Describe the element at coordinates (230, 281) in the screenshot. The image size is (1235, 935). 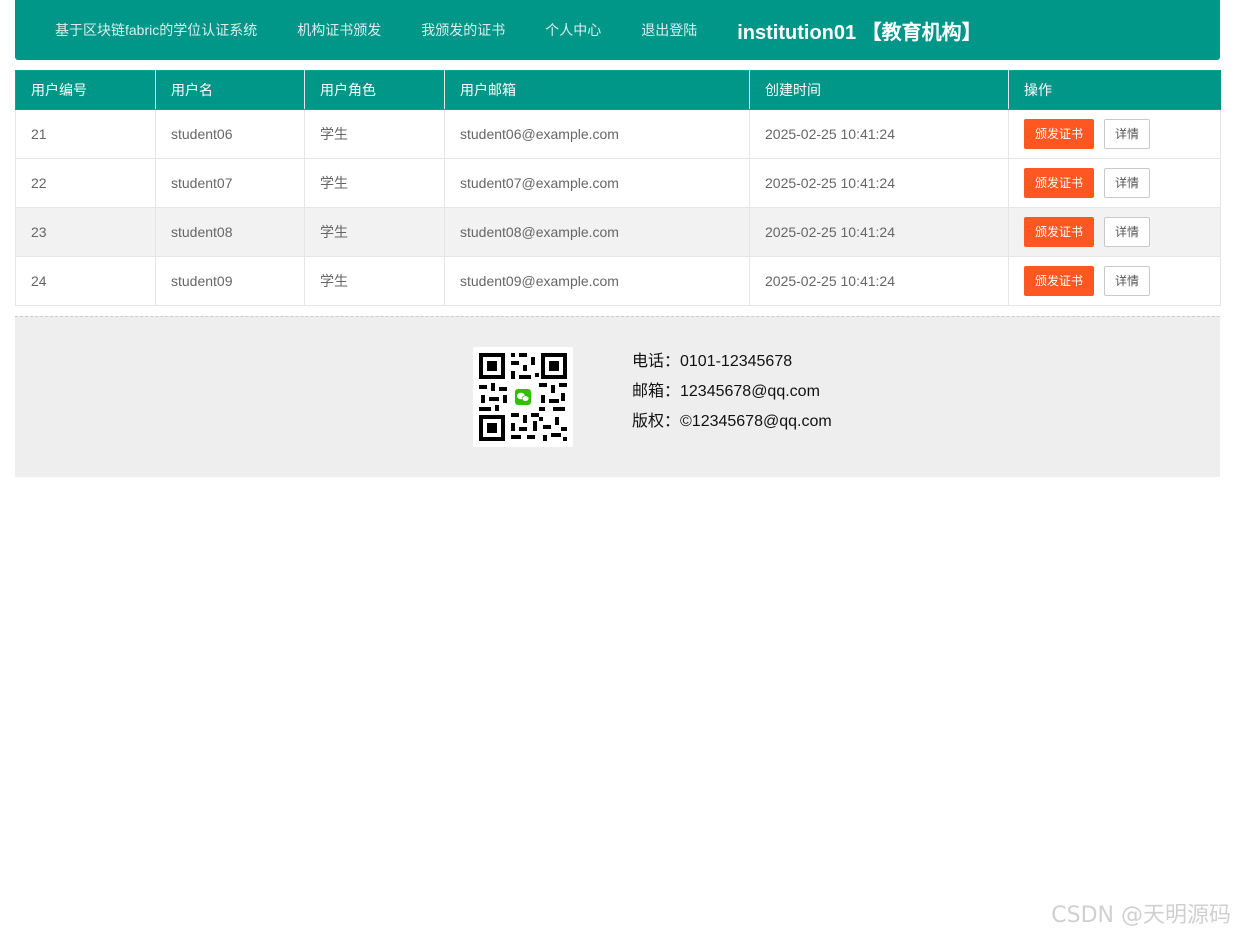
I see `cell-username: student09` at that location.